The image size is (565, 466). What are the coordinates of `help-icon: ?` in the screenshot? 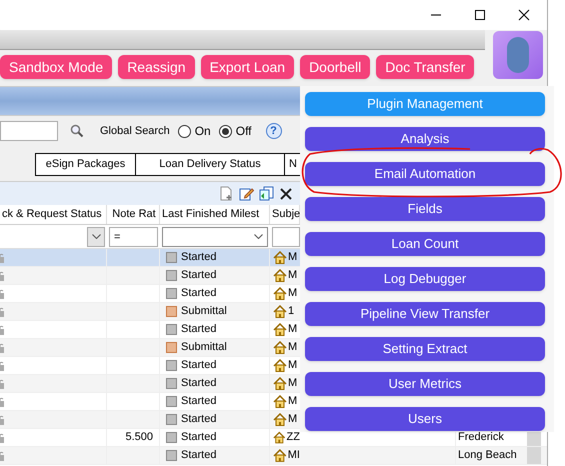 It's located at (274, 131).